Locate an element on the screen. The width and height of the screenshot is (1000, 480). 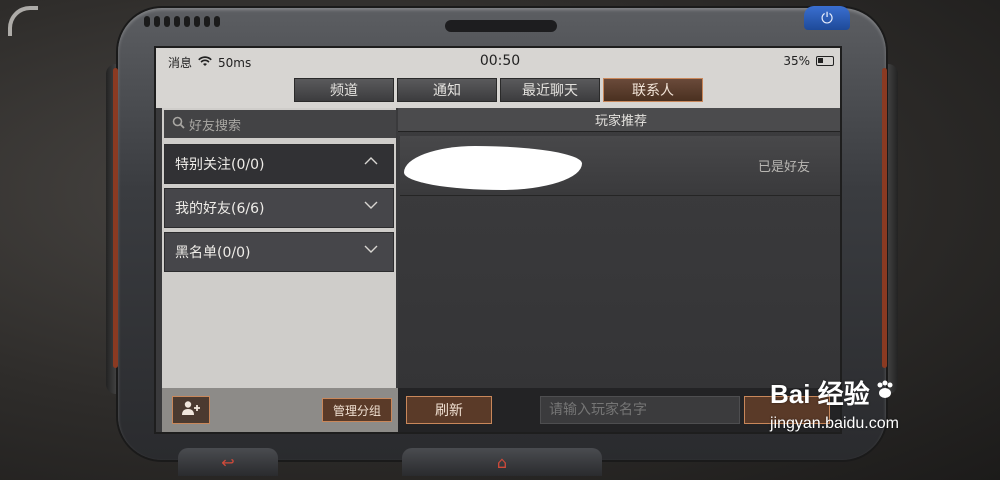
friend-search-input: 好友搜索 is located at coordinates (280, 124).